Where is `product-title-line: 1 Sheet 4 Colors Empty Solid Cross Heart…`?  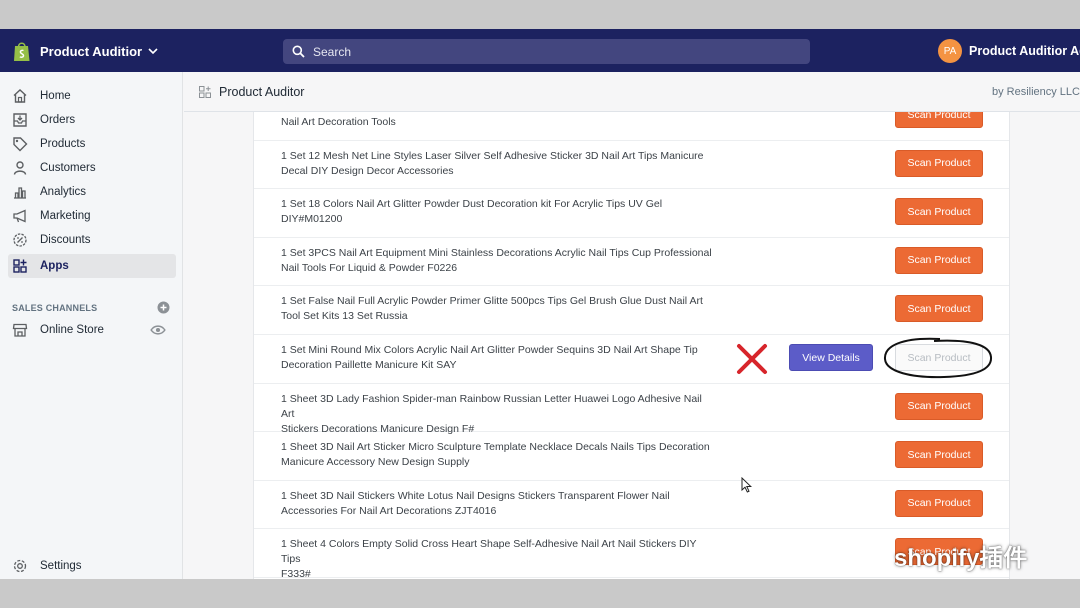 product-title-line: 1 Sheet 4 Colors Empty Solid Cross Heart… is located at coordinates (489, 552).